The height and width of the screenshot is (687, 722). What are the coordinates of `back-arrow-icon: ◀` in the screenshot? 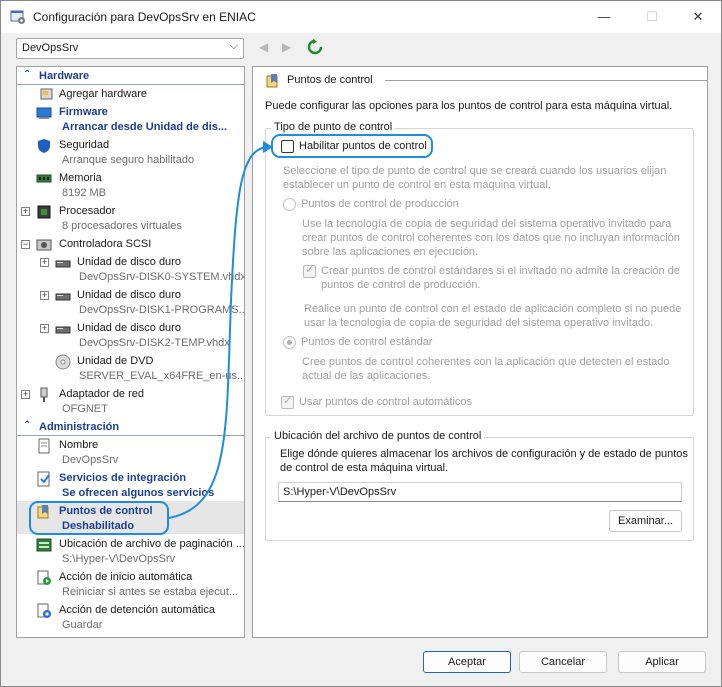 It's located at (263, 47).